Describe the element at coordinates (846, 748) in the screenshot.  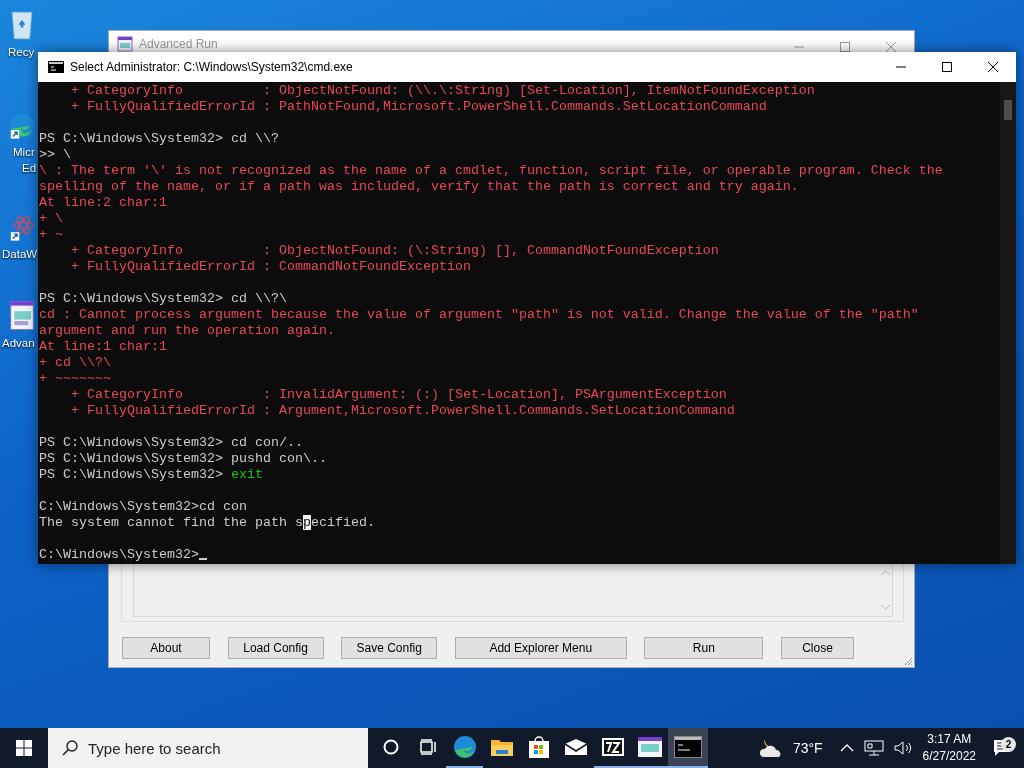
I see `chevron-up-icon` at that location.